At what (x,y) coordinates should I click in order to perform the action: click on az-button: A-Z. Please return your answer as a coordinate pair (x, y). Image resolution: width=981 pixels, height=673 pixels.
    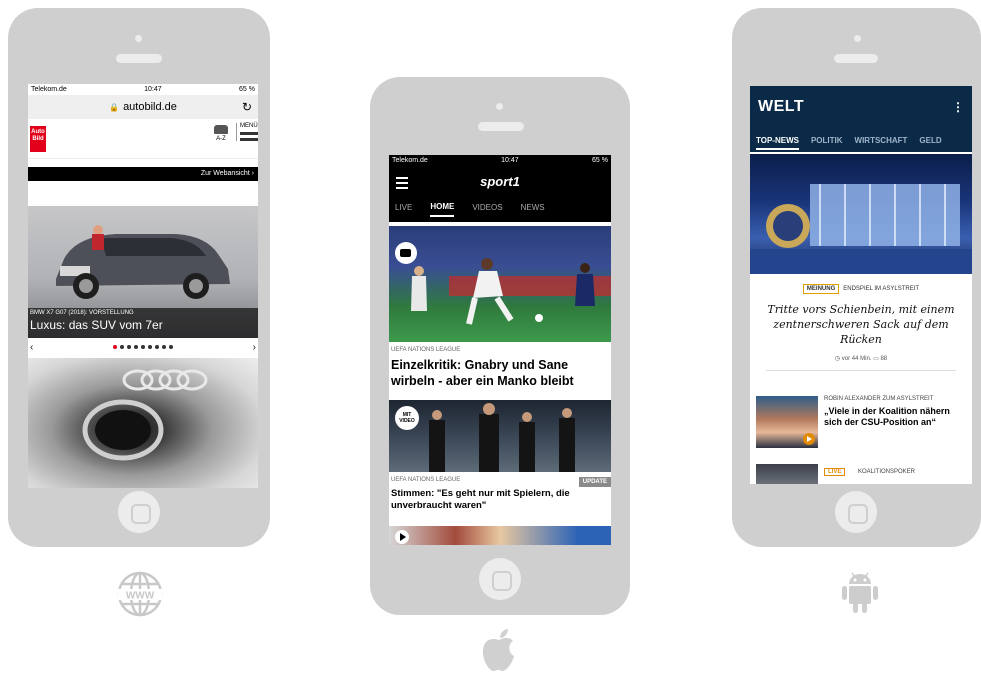
    Looking at the image, I should click on (221, 133).